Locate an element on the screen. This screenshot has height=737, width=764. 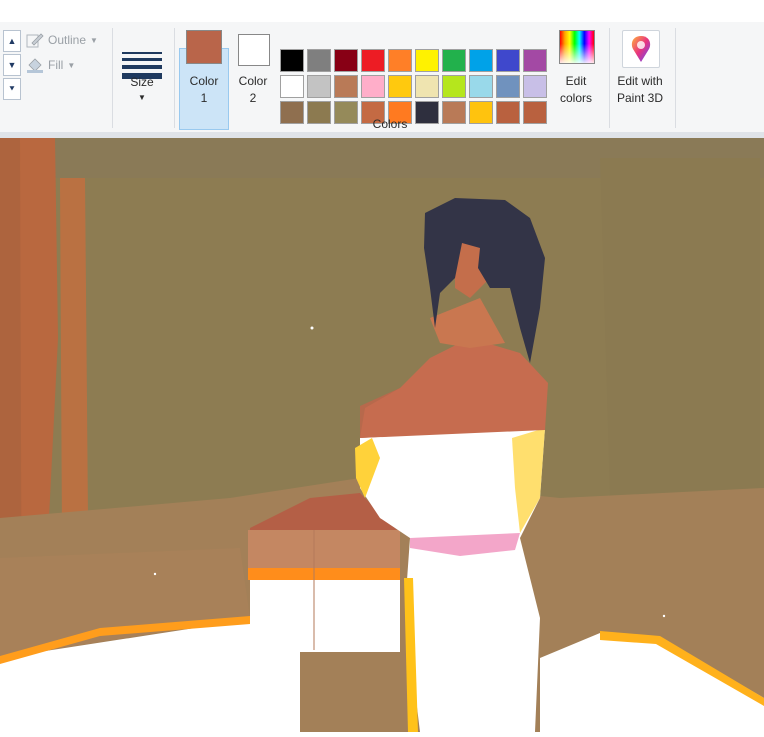
color2-swatch is located at coordinates (254, 50).